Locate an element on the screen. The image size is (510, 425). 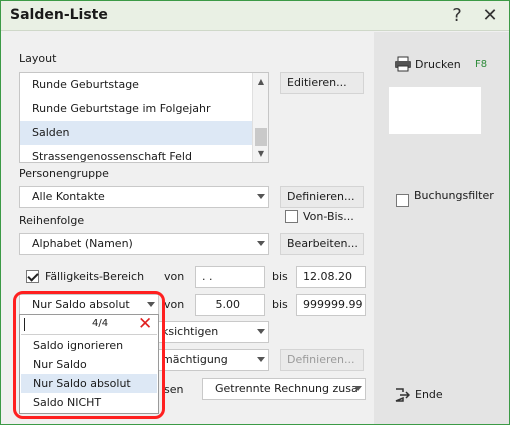
faelligkeit-bis-input: 12.08.20 is located at coordinates (331, 277).